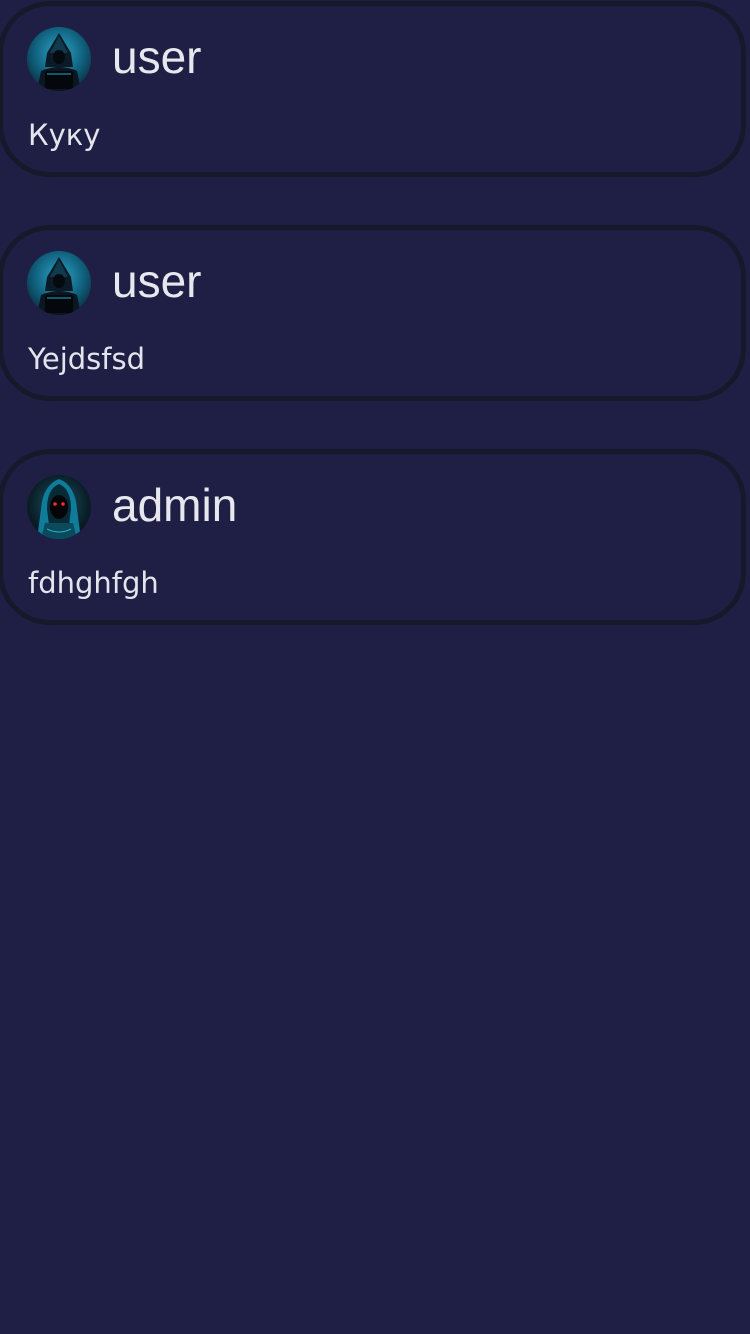  What do you see at coordinates (93, 583) in the screenshot?
I see `post-text: fdhghfgh` at bounding box center [93, 583].